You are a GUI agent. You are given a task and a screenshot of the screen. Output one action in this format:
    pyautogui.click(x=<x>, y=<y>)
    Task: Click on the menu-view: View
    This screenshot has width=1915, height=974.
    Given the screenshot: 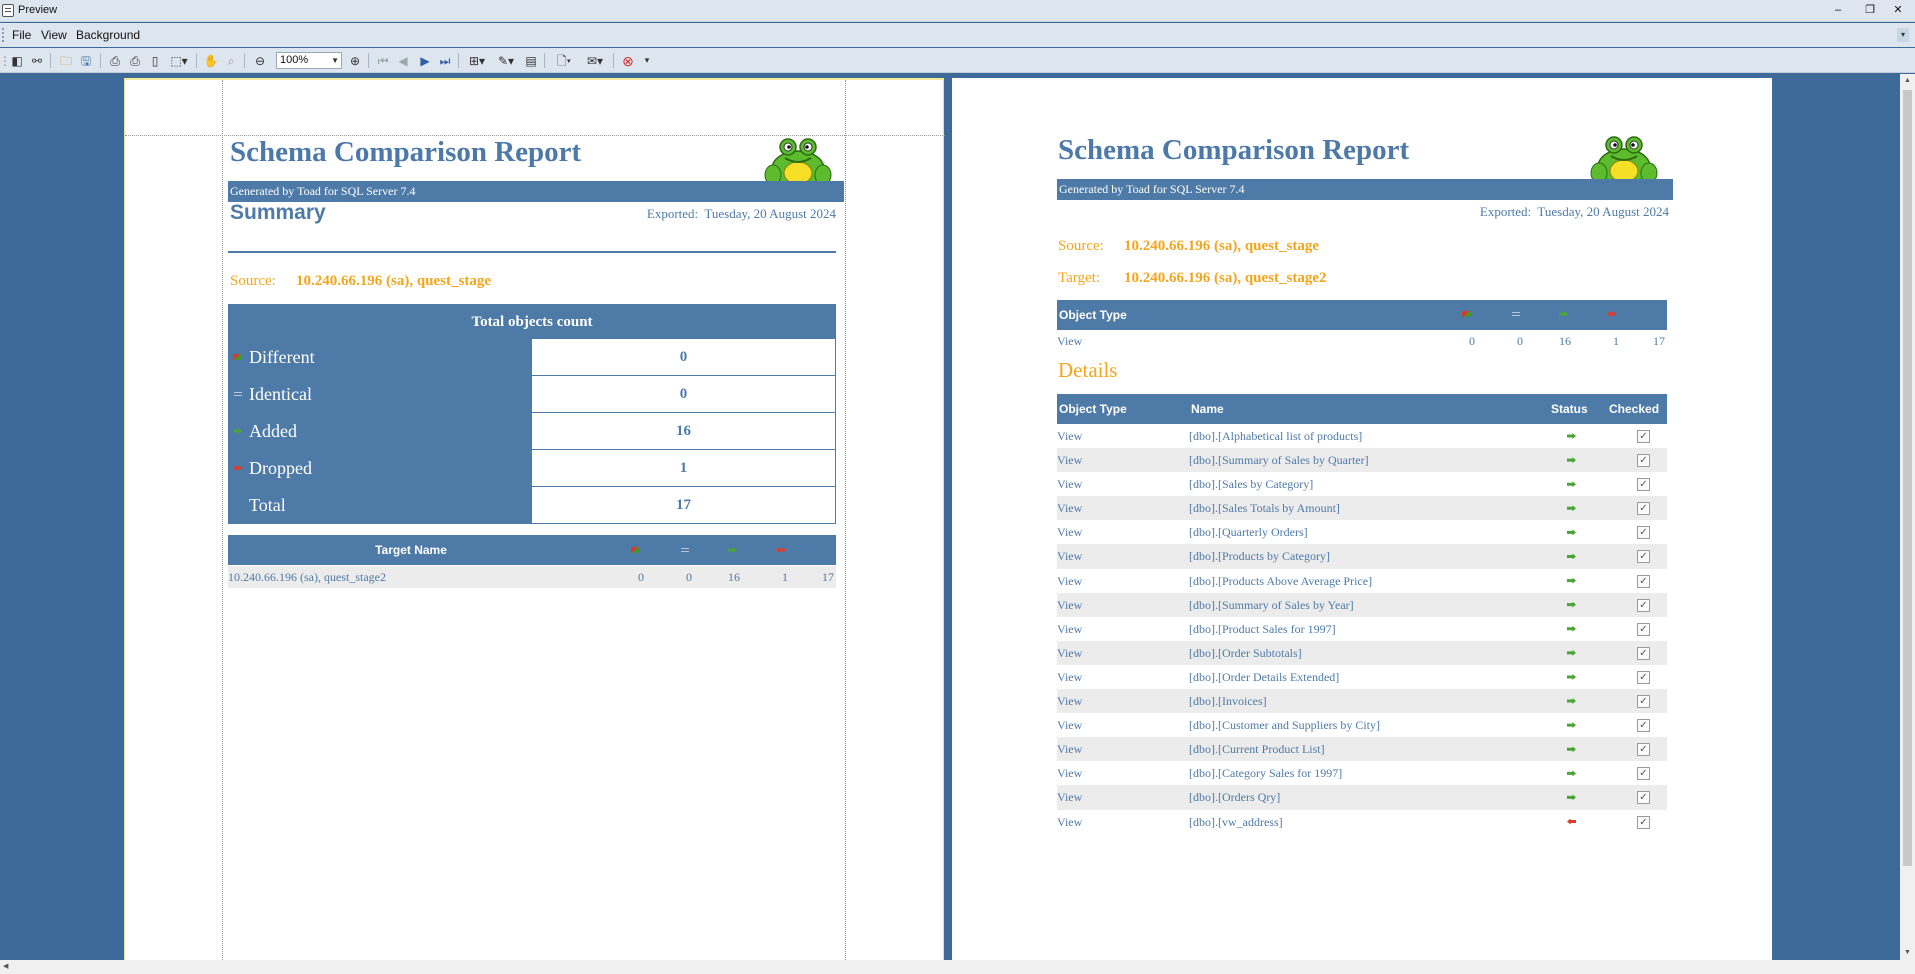 What is the action you would take?
    pyautogui.click(x=54, y=35)
    